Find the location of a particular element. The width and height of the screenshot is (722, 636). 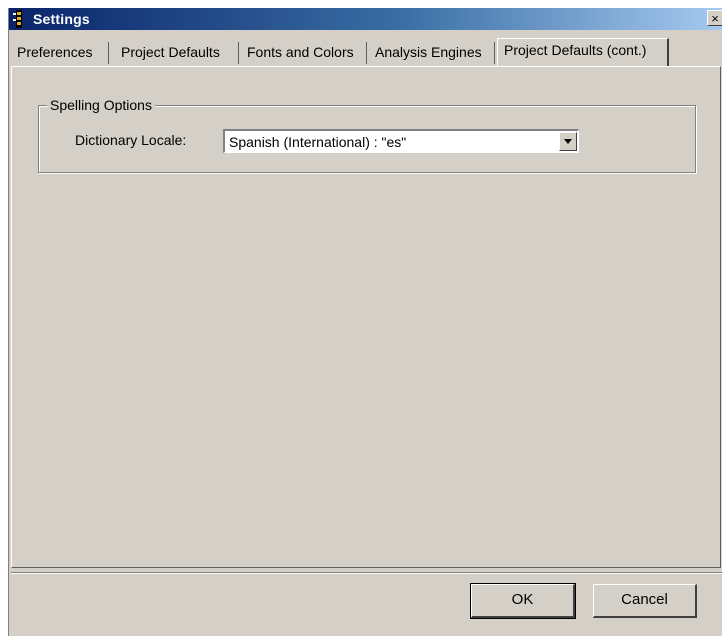

title-bar: Settings × is located at coordinates (365, 19).